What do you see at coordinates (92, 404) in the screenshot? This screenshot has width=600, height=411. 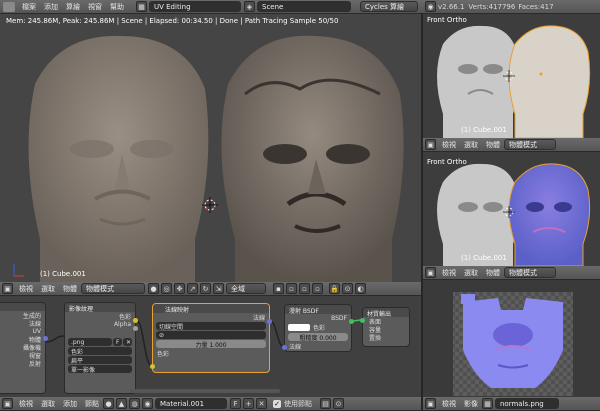 I see `menu-node: 節點` at bounding box center [92, 404].